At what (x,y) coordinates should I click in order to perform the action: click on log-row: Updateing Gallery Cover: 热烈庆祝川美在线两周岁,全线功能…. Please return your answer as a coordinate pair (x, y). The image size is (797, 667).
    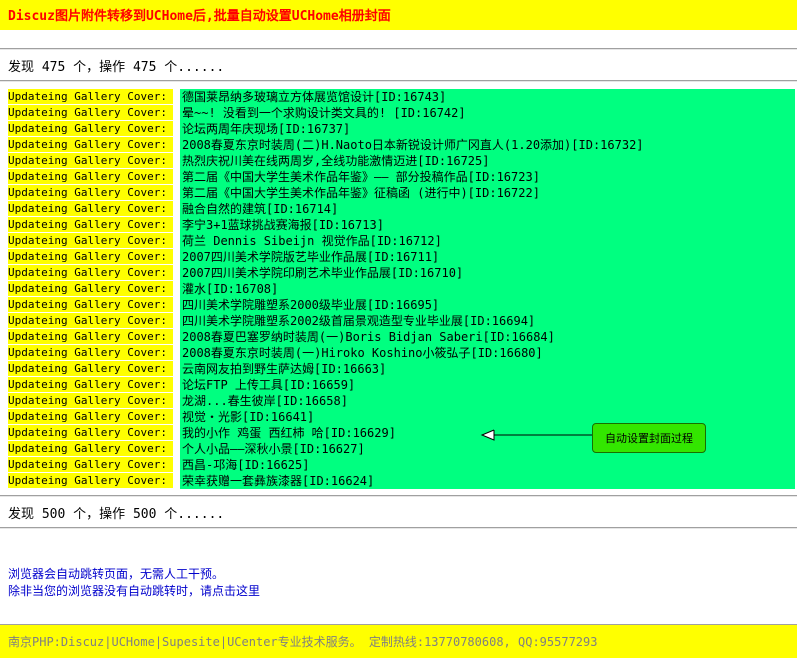
    Looking at the image, I should click on (401, 161).